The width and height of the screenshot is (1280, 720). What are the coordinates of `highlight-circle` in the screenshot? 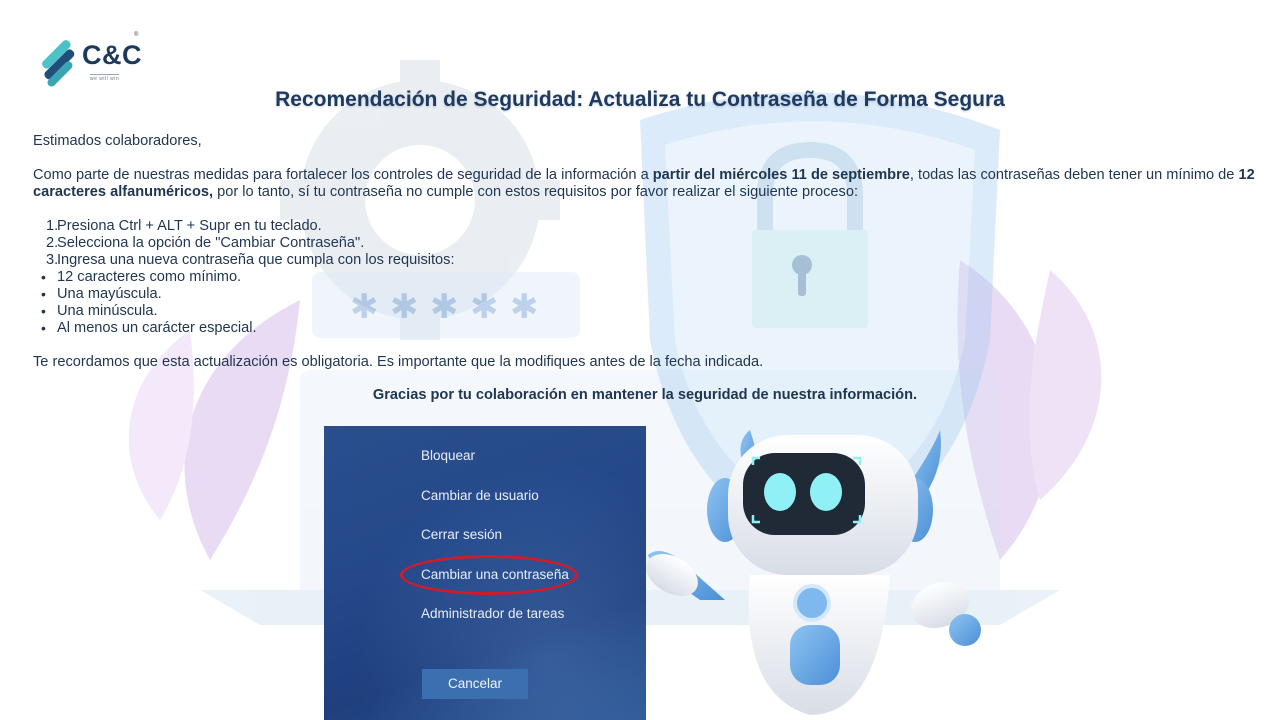 It's located at (489, 575).